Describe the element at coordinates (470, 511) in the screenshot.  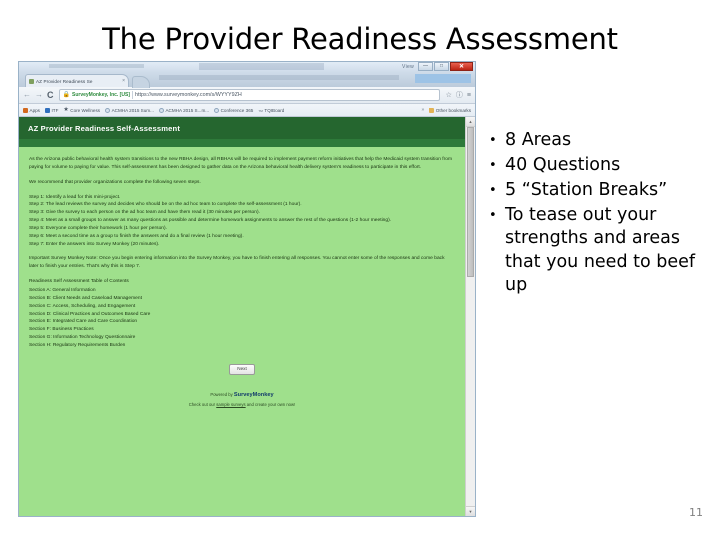
I see `scroll-down-arrow-icon: ▼` at that location.